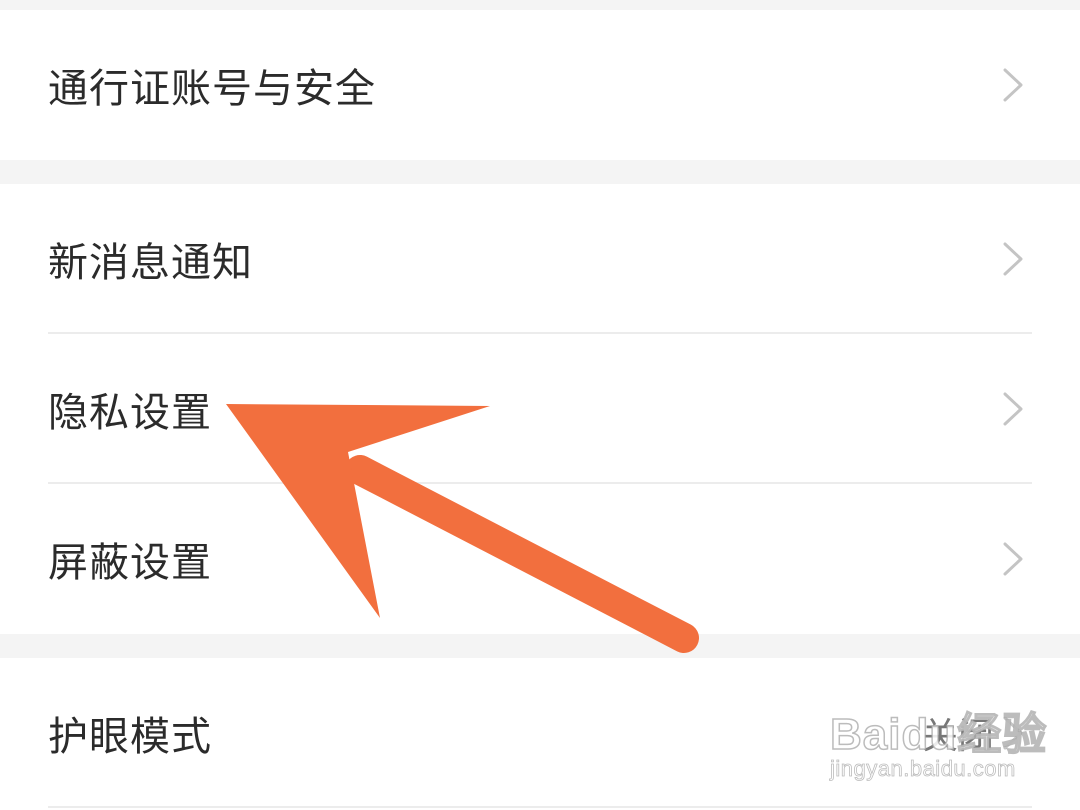 This screenshot has height=810, width=1080. What do you see at coordinates (130, 413) in the screenshot?
I see `settings-item-label: 隐私设置` at bounding box center [130, 413].